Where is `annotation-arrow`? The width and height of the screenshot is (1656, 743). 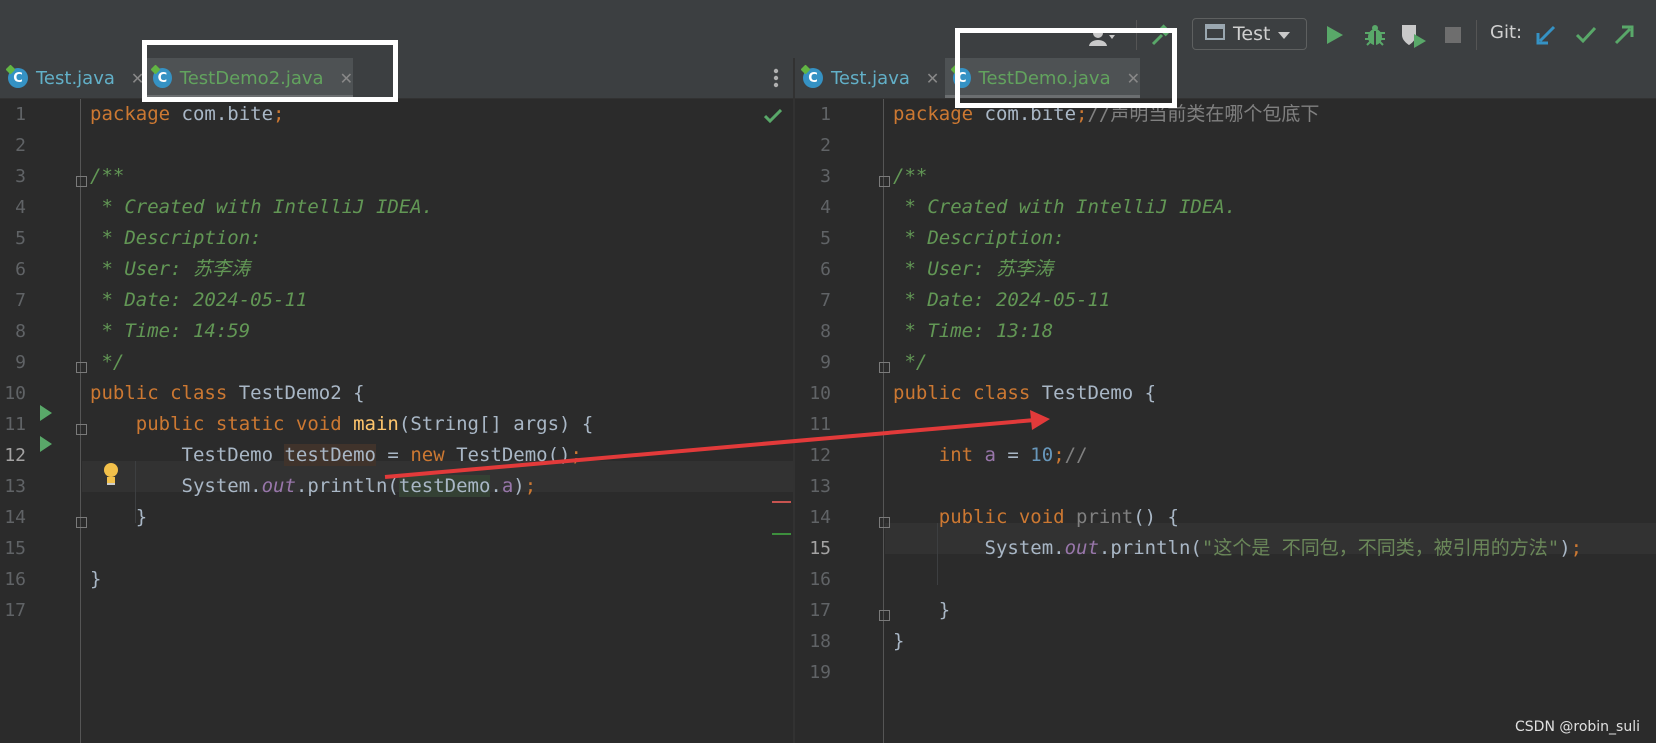
annotation-arrow is located at coordinates (717, 444).